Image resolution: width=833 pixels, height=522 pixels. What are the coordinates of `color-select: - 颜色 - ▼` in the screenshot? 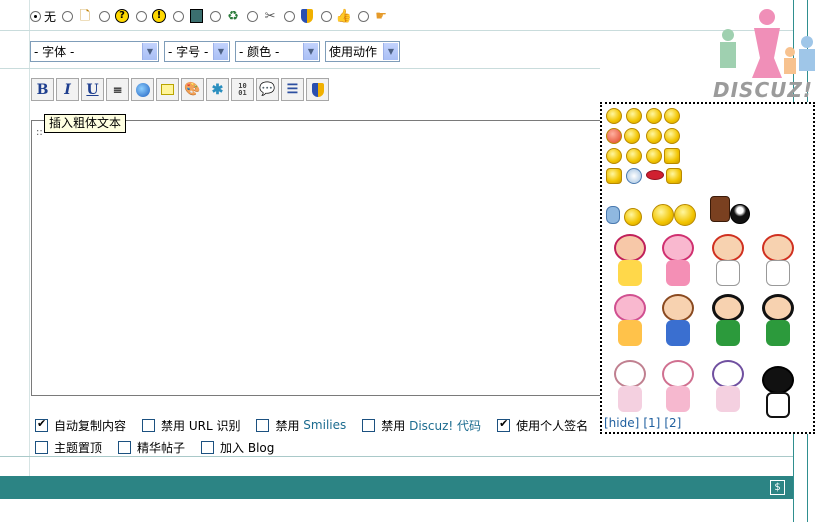 It's located at (277, 51).